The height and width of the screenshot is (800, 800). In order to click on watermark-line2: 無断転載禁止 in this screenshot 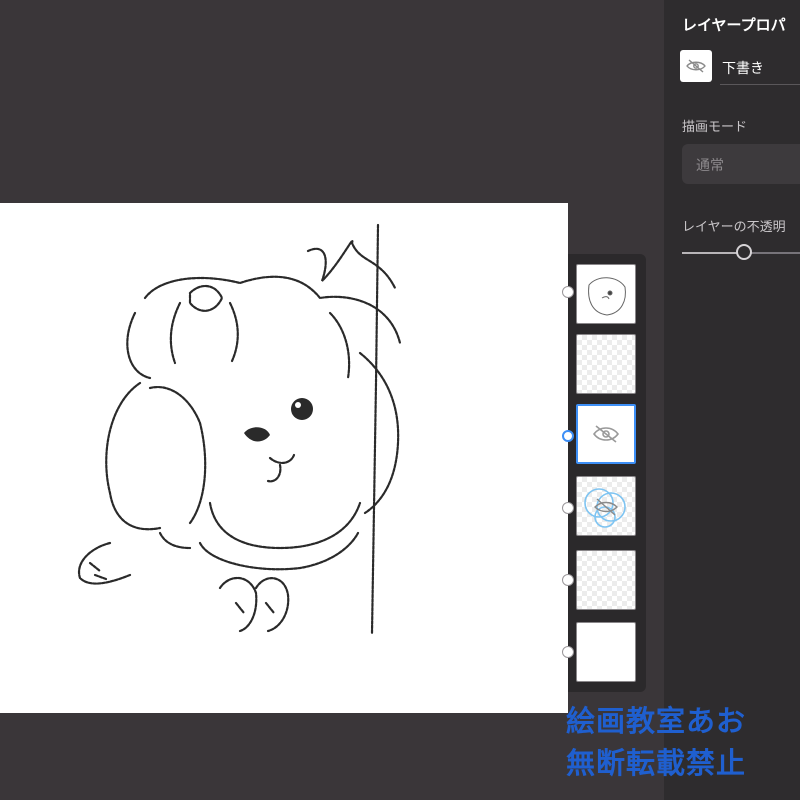, I will do `click(656, 763)`.